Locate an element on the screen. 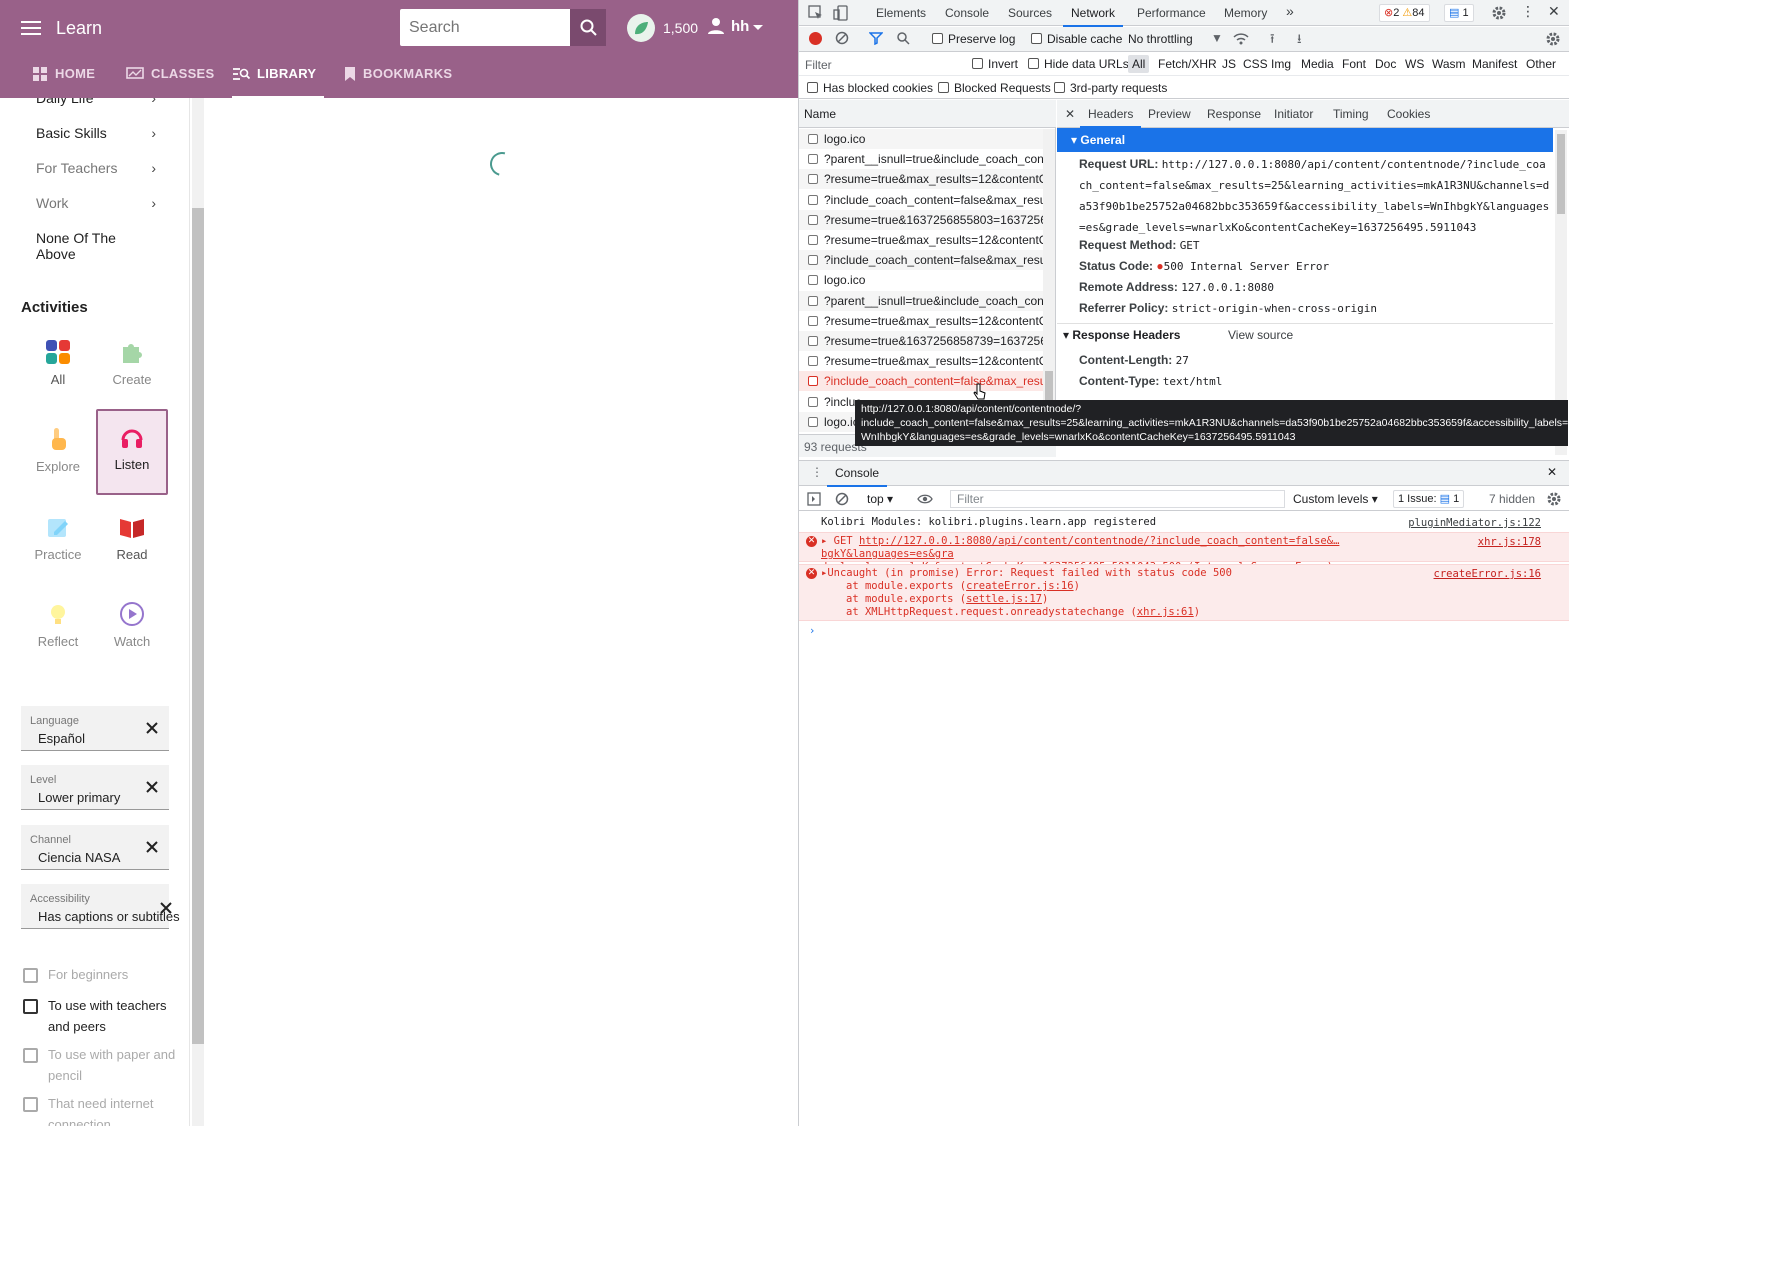  console-prompt: › is located at coordinates (1184, 631).